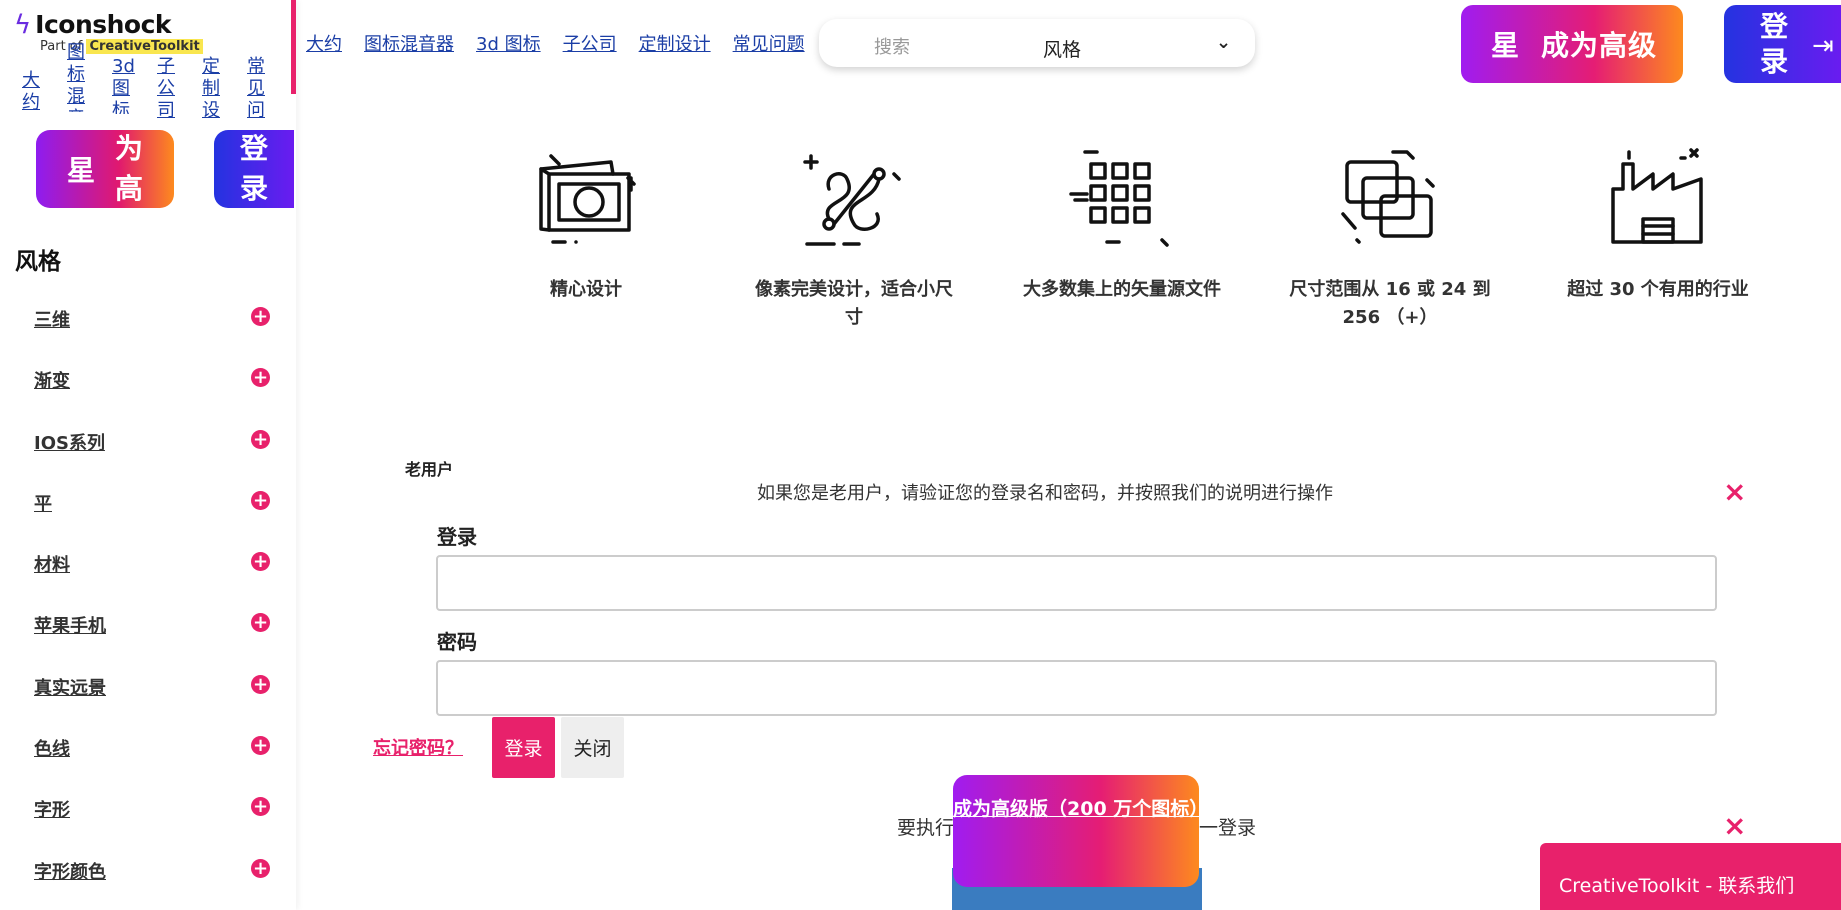 The image size is (1841, 910). Describe the element at coordinates (592, 747) in the screenshot. I see `form-close-button: 关闭` at that location.